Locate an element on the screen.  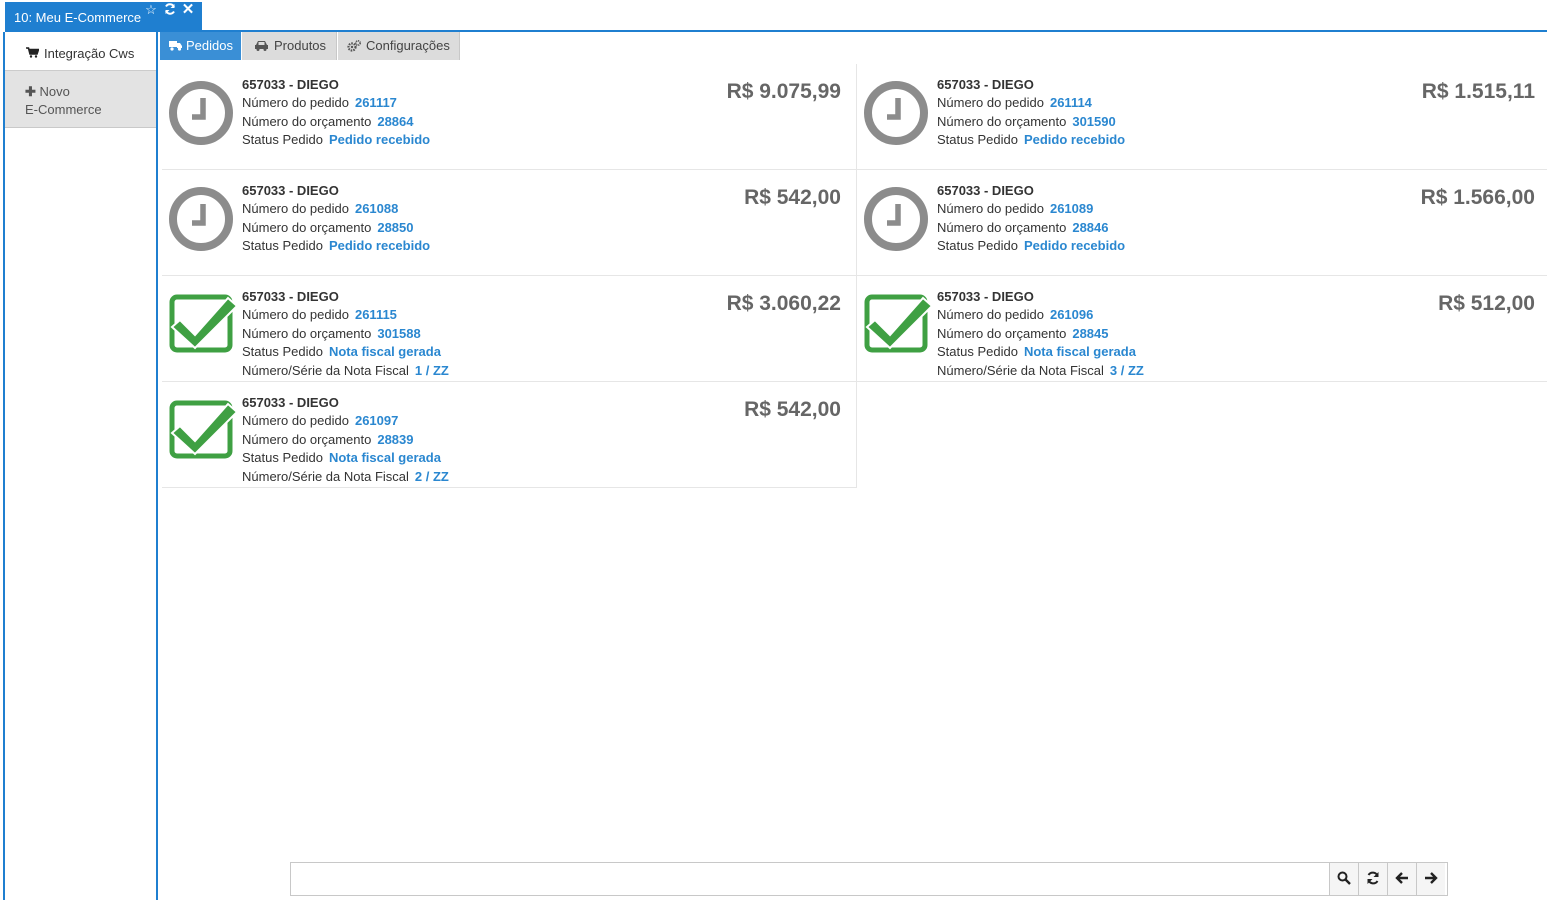
nota-value: 2 / ZZ is located at coordinates (432, 476).